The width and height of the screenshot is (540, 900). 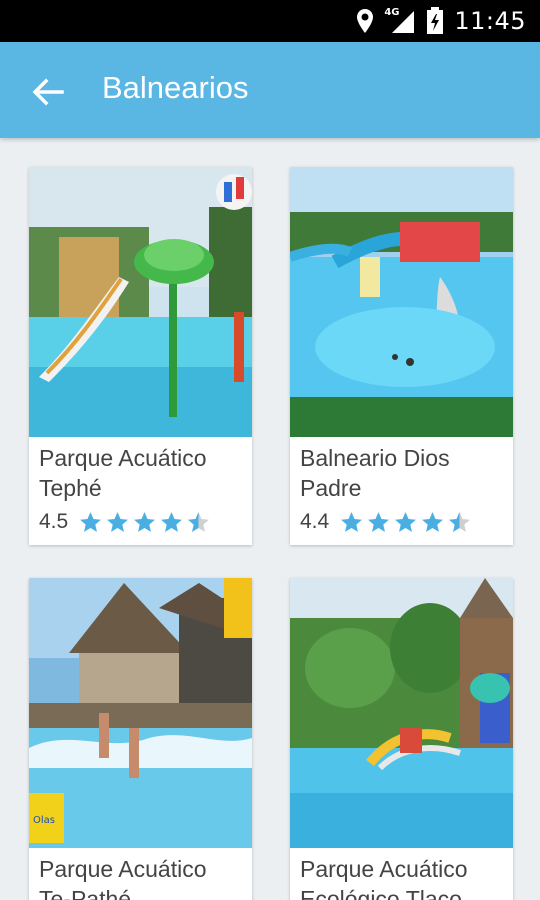 What do you see at coordinates (400, 21) in the screenshot?
I see `signal-icon: 4G` at bounding box center [400, 21].